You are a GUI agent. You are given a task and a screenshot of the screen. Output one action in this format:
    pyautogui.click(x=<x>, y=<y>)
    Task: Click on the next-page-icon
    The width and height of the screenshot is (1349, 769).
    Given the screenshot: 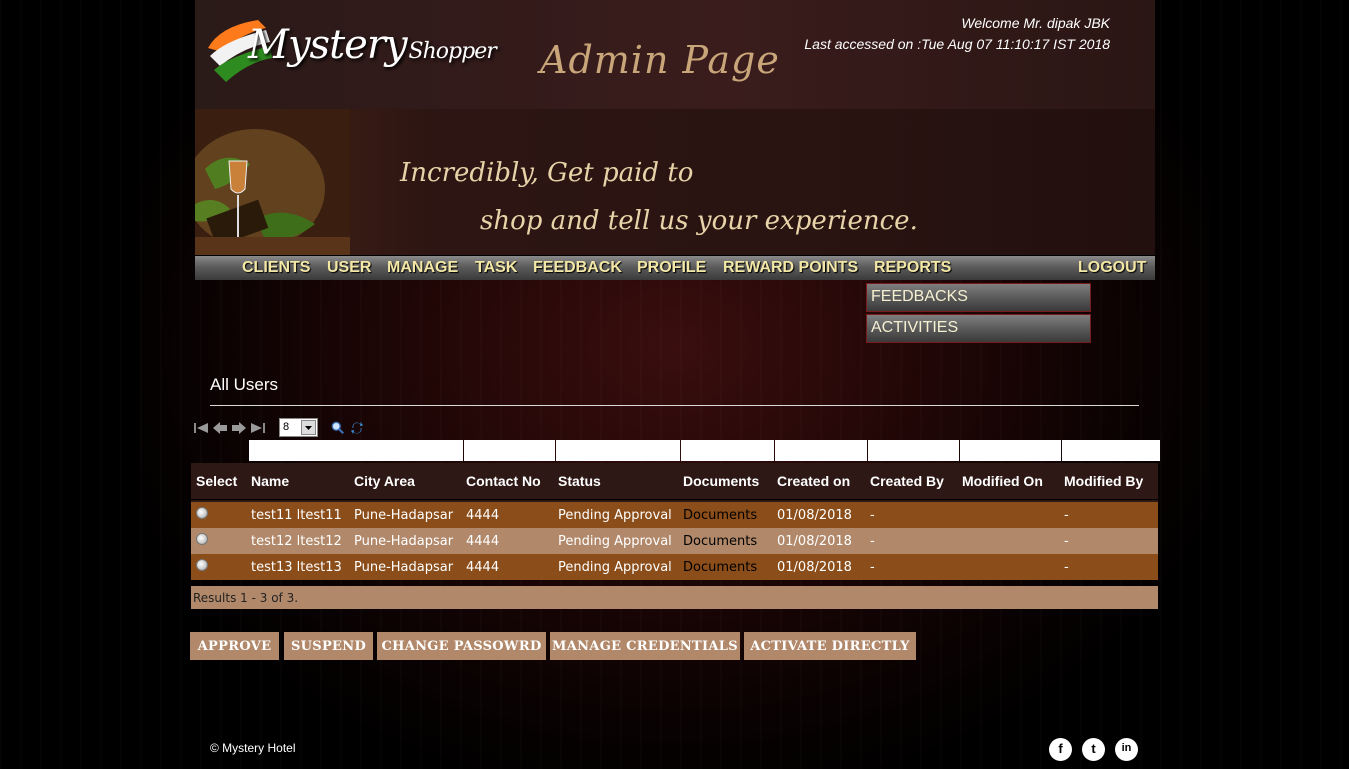 What is the action you would take?
    pyautogui.click(x=239, y=428)
    